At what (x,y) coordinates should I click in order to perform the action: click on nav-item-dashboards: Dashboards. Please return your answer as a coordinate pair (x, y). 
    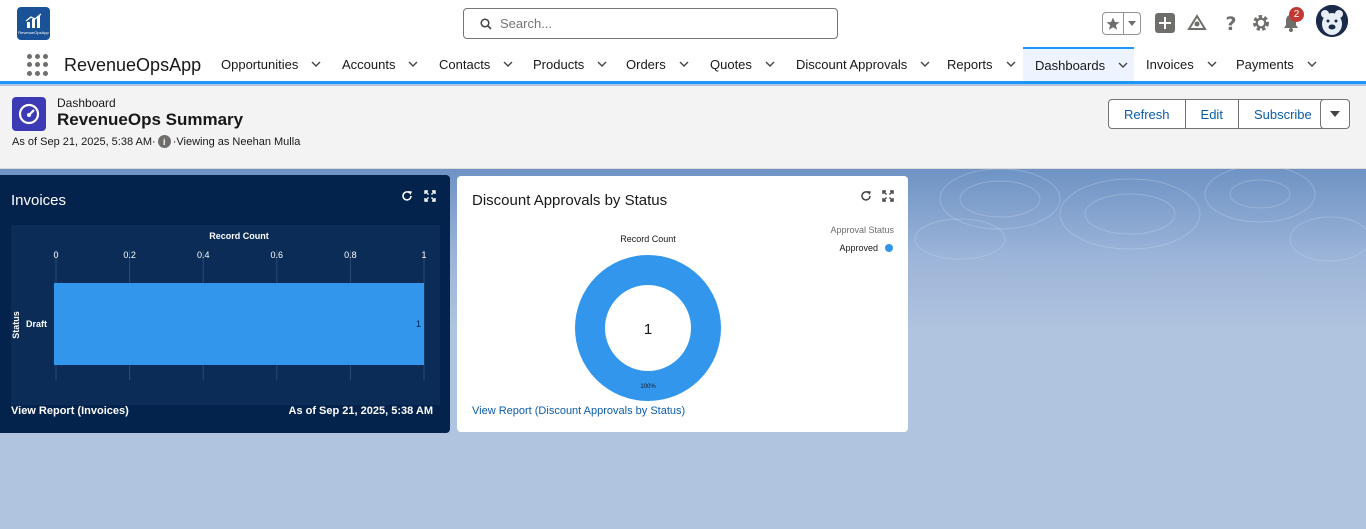
    Looking at the image, I should click on (1078, 64).